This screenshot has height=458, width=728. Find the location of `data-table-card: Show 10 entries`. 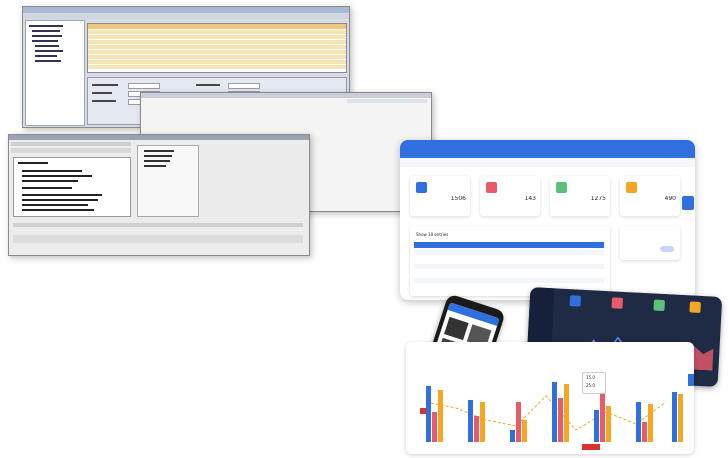

data-table-card: Show 10 entries is located at coordinates (510, 261).